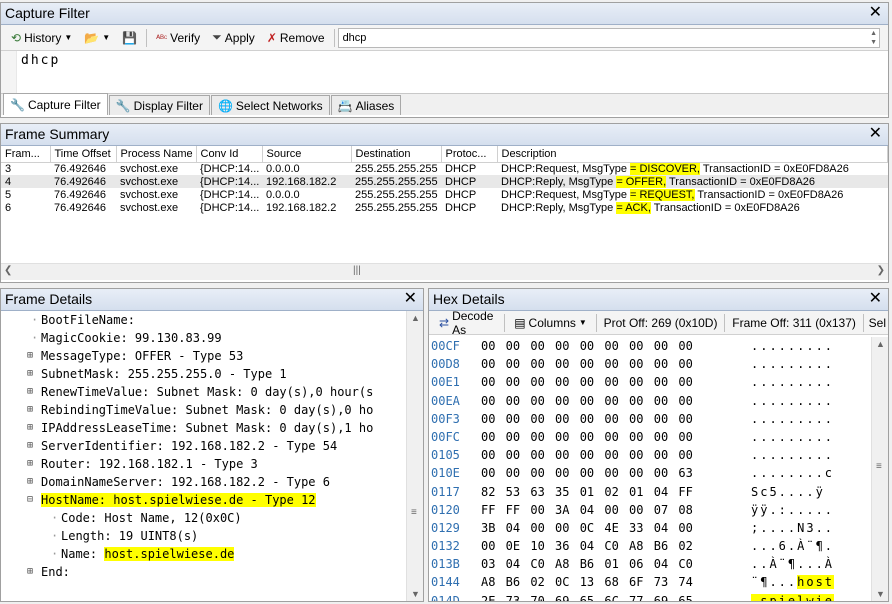 This screenshot has height=604, width=892. Describe the element at coordinates (608, 37) in the screenshot. I see `filter-combo: dhcp ▲ ▼` at that location.